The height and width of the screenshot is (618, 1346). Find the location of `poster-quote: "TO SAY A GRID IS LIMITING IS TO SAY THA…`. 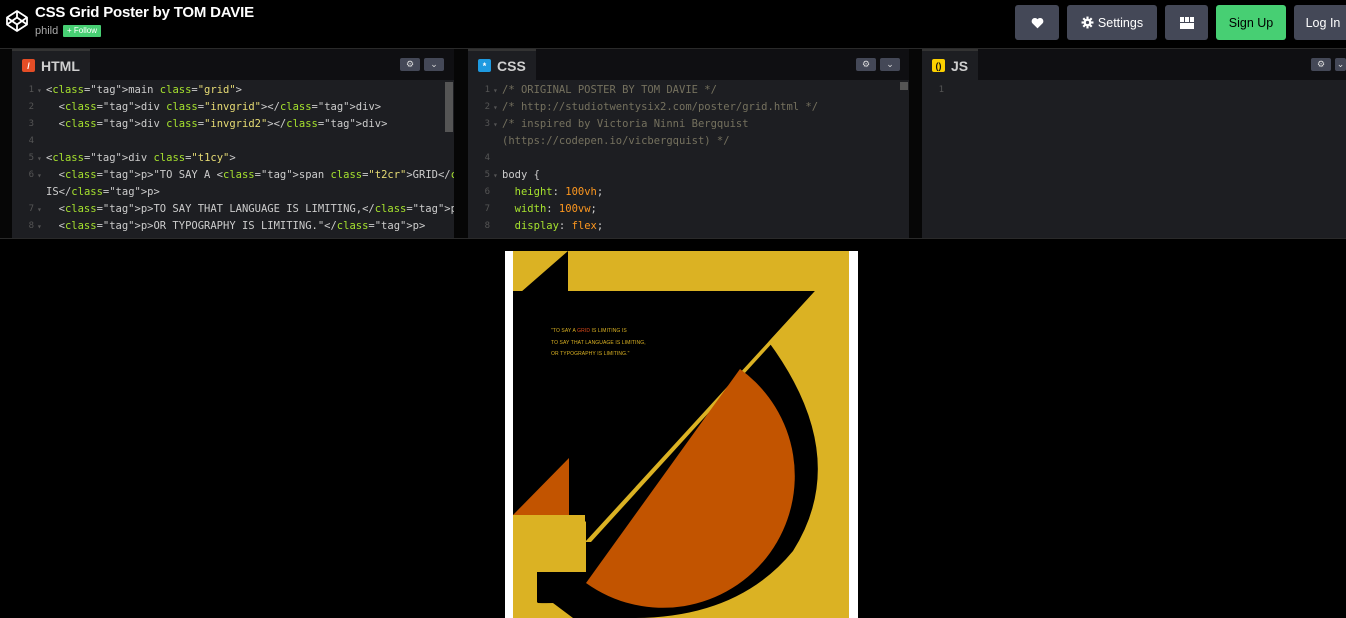

poster-quote: "TO SAY A GRID IS LIMITING IS TO SAY THA… is located at coordinates (598, 343).